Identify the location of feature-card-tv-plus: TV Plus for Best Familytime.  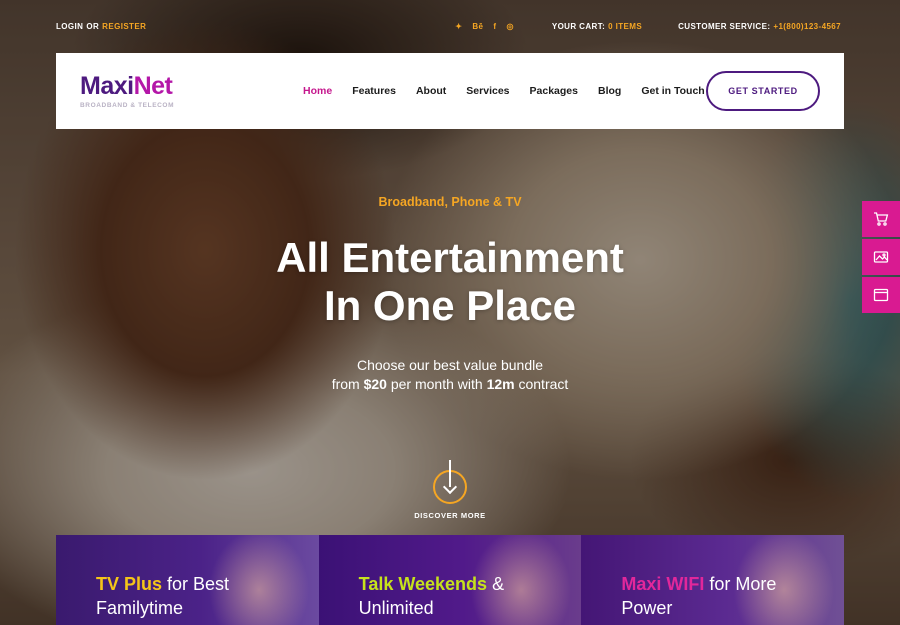
(187, 580).